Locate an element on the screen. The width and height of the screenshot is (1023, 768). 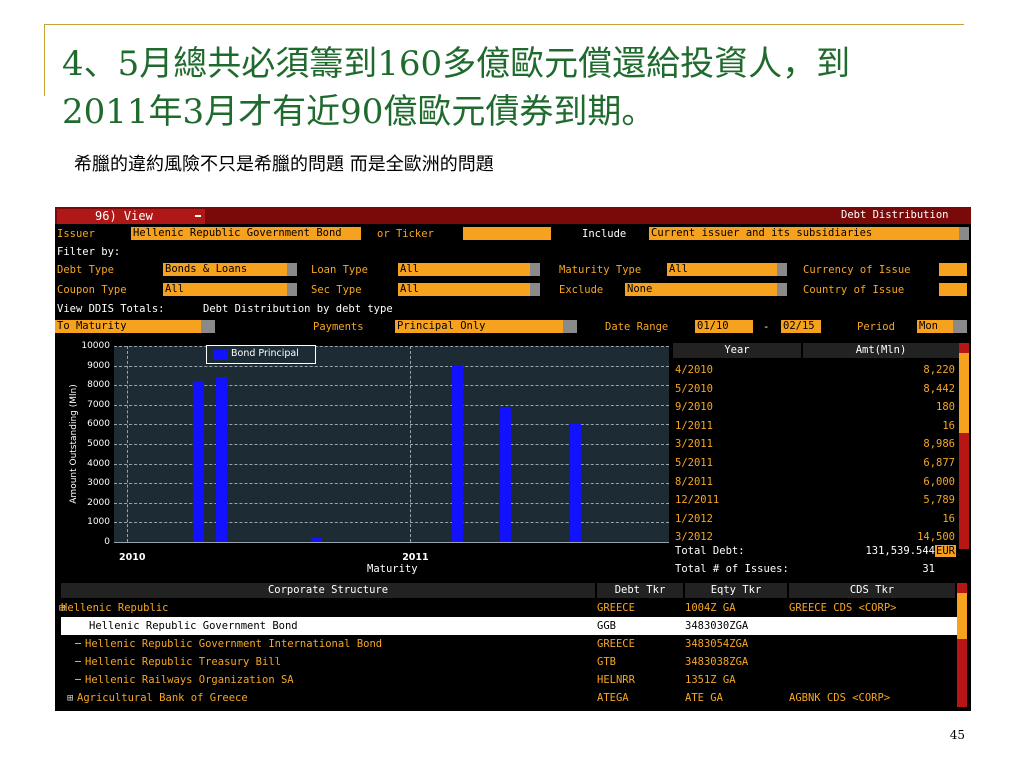
screen-title: Debt Distribution is located at coordinates (895, 215).